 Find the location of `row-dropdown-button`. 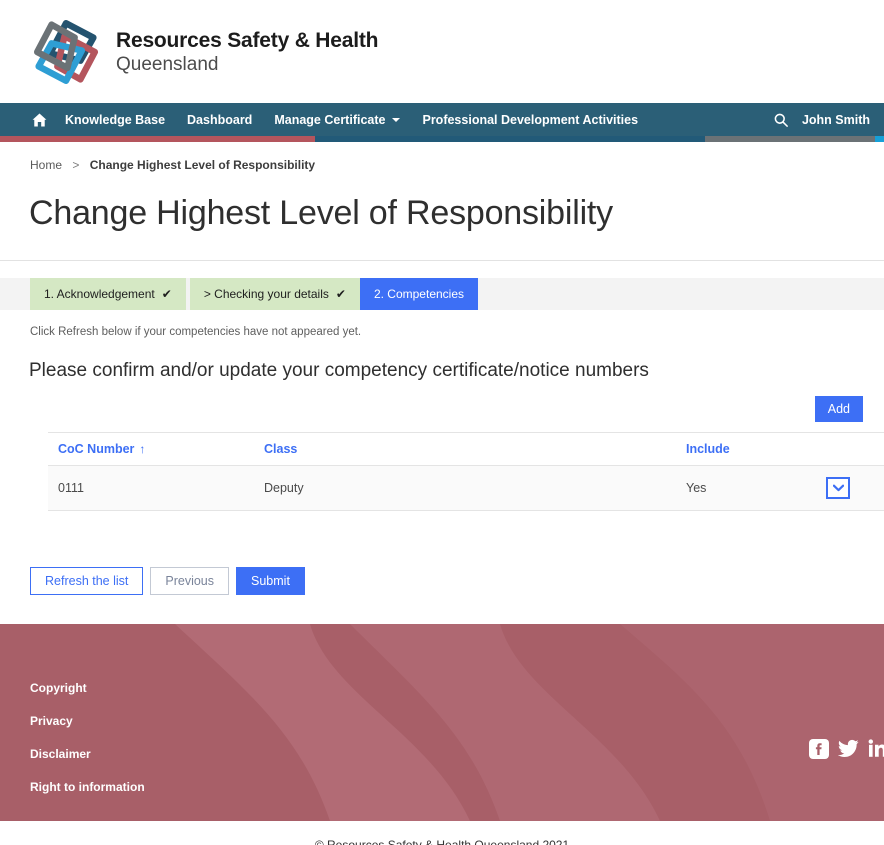

row-dropdown-button is located at coordinates (838, 488).